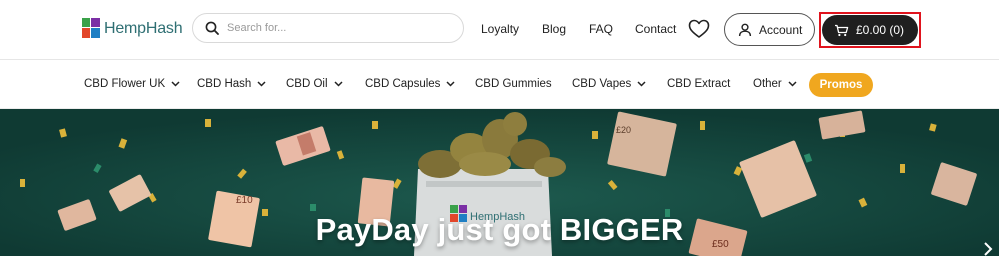  Describe the element at coordinates (745, 29) in the screenshot. I see `user-icon` at that location.